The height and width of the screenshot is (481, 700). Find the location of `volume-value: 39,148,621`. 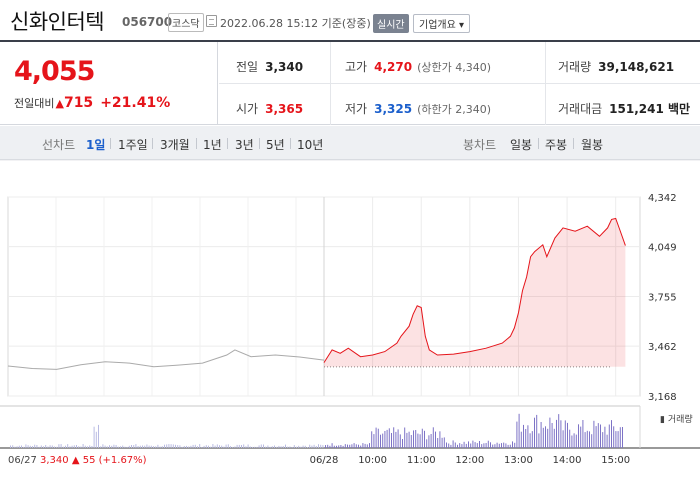

volume-value: 39,148,621 is located at coordinates (636, 67).